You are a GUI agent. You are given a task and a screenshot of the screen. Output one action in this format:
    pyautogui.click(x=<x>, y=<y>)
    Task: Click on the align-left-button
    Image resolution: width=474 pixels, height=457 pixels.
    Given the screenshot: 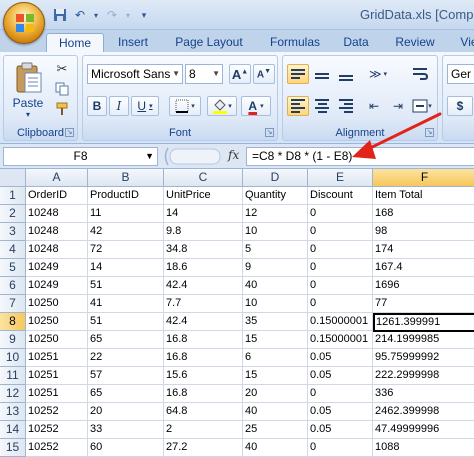 What is the action you would take?
    pyautogui.click(x=298, y=106)
    